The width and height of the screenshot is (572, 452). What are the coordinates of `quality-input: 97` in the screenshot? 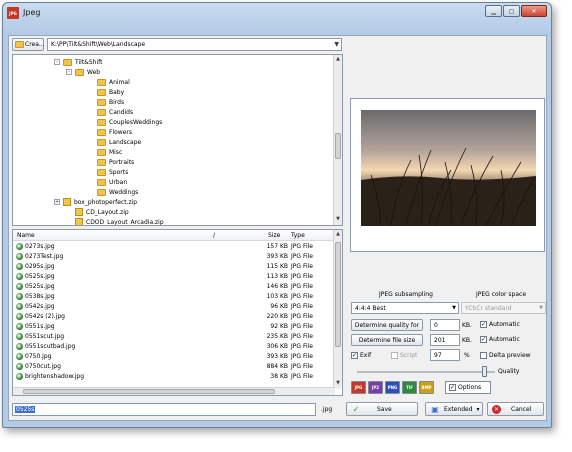 It's located at (445, 355).